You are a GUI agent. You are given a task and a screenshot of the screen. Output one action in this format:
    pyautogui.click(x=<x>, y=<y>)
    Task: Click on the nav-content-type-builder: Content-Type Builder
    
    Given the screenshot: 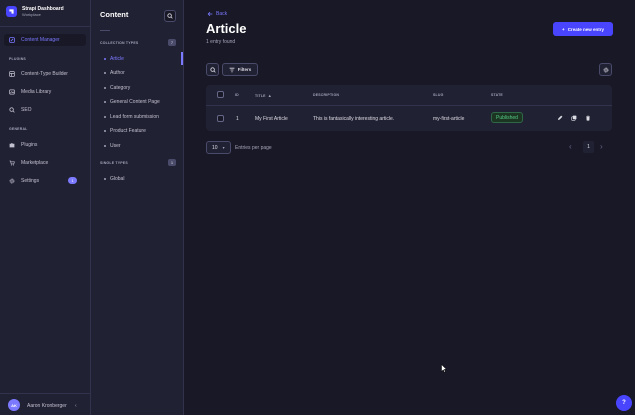 What is the action you would take?
    pyautogui.click(x=45, y=74)
    